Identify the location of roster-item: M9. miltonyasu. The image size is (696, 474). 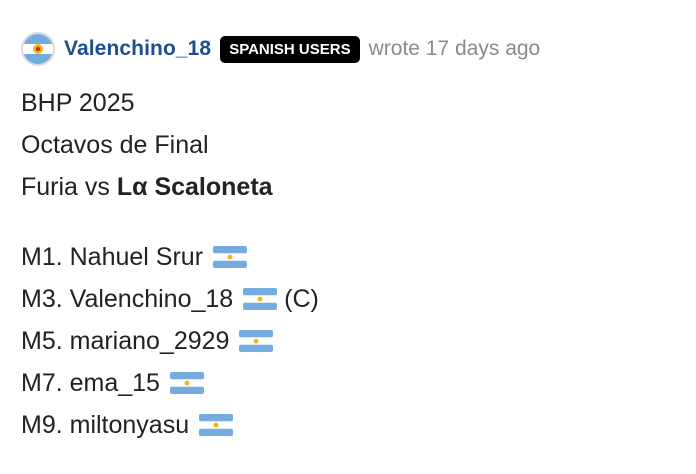
(170, 425).